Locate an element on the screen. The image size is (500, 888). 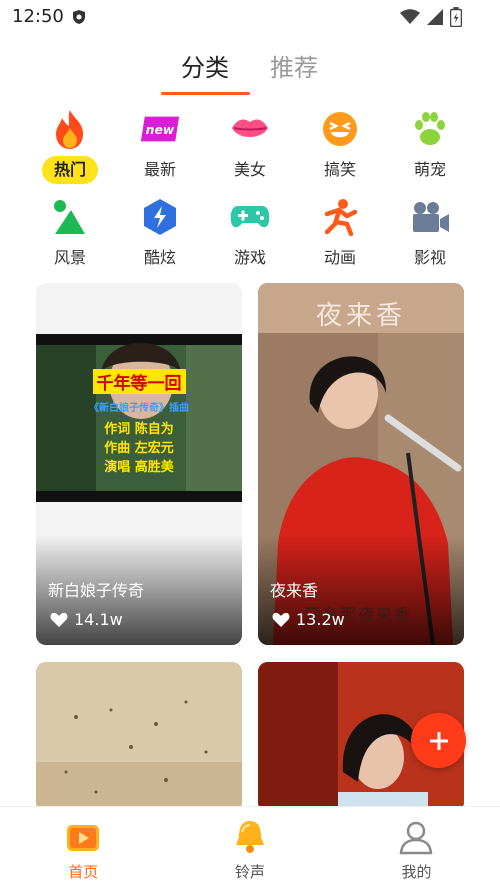
flame-icon is located at coordinates (70, 129).